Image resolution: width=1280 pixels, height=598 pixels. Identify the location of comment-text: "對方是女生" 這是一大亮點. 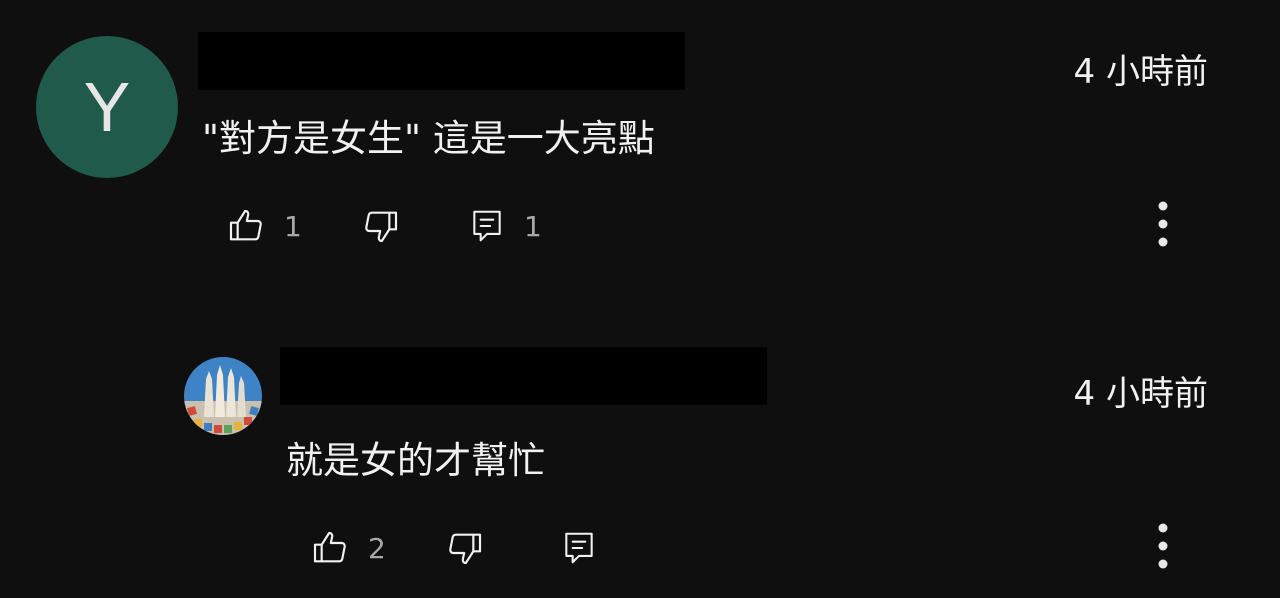
(428, 138).